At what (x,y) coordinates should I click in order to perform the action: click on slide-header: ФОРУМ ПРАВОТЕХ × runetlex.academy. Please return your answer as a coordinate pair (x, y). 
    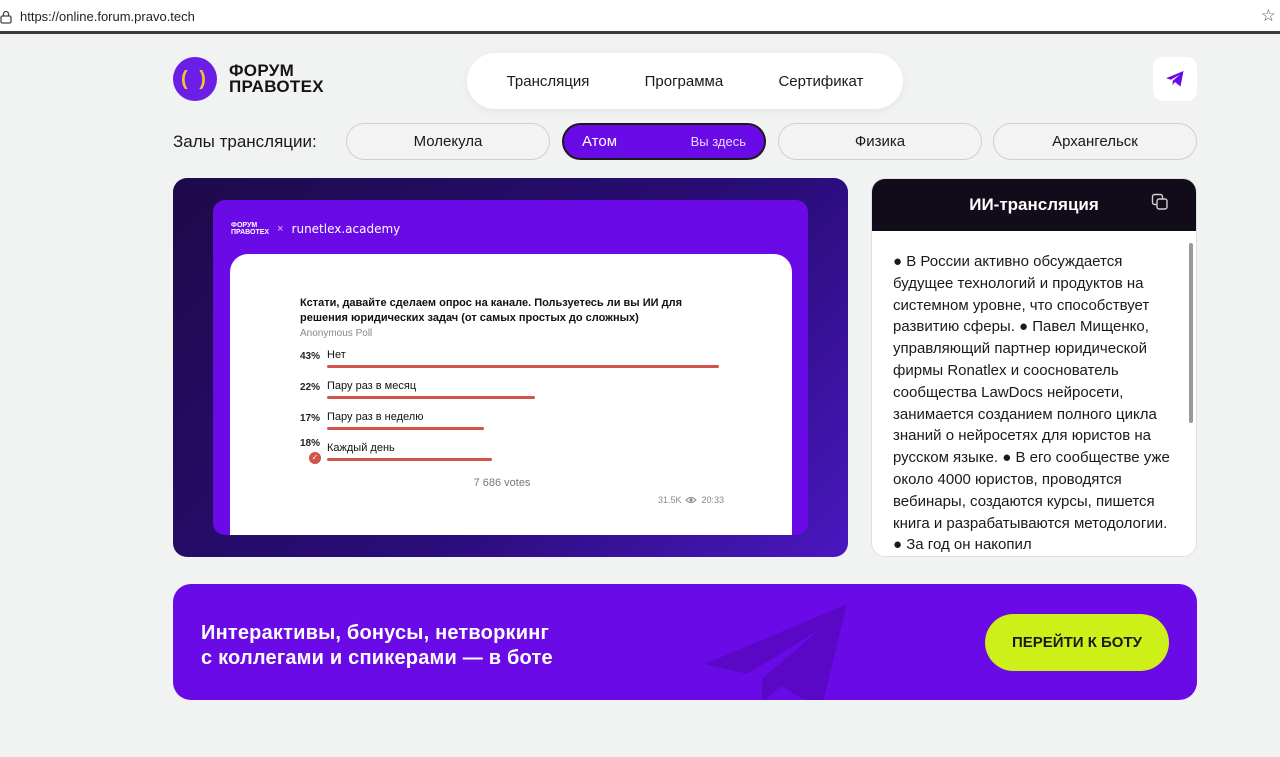
    Looking at the image, I should click on (315, 229).